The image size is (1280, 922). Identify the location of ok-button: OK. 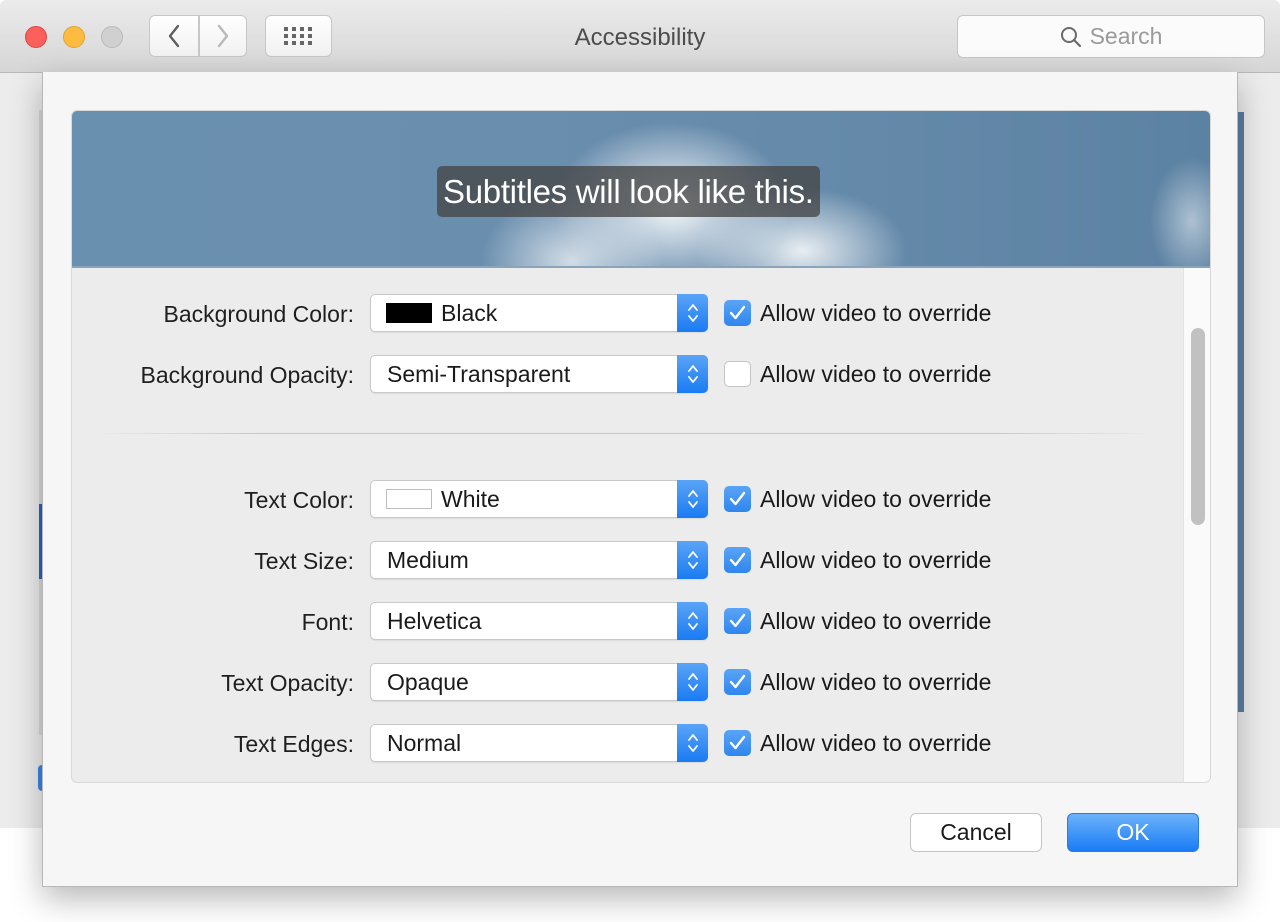
(1133, 832).